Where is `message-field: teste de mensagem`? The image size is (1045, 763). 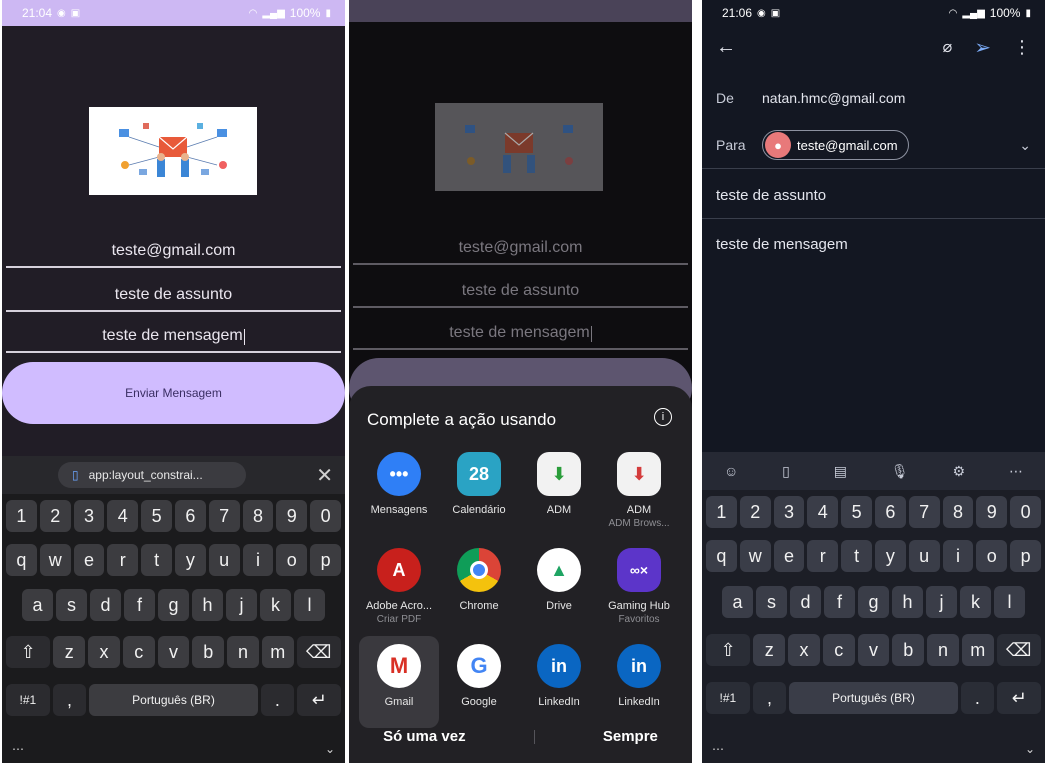
message-field: teste de mensagem is located at coordinates (173, 333).